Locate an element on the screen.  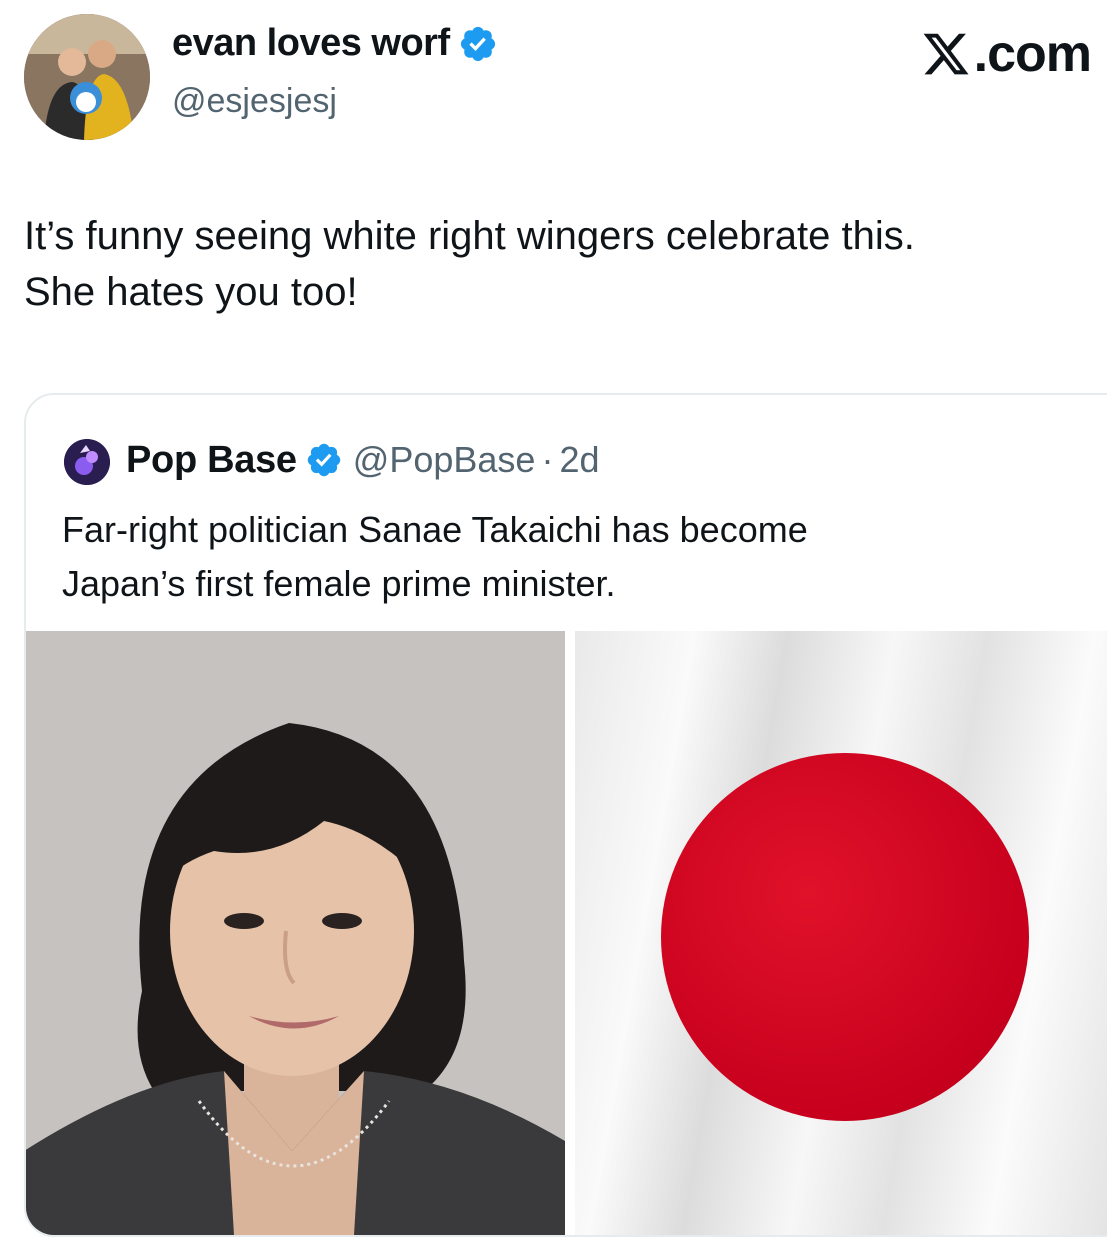
quoted-timestamp: 2d is located at coordinates (579, 460).